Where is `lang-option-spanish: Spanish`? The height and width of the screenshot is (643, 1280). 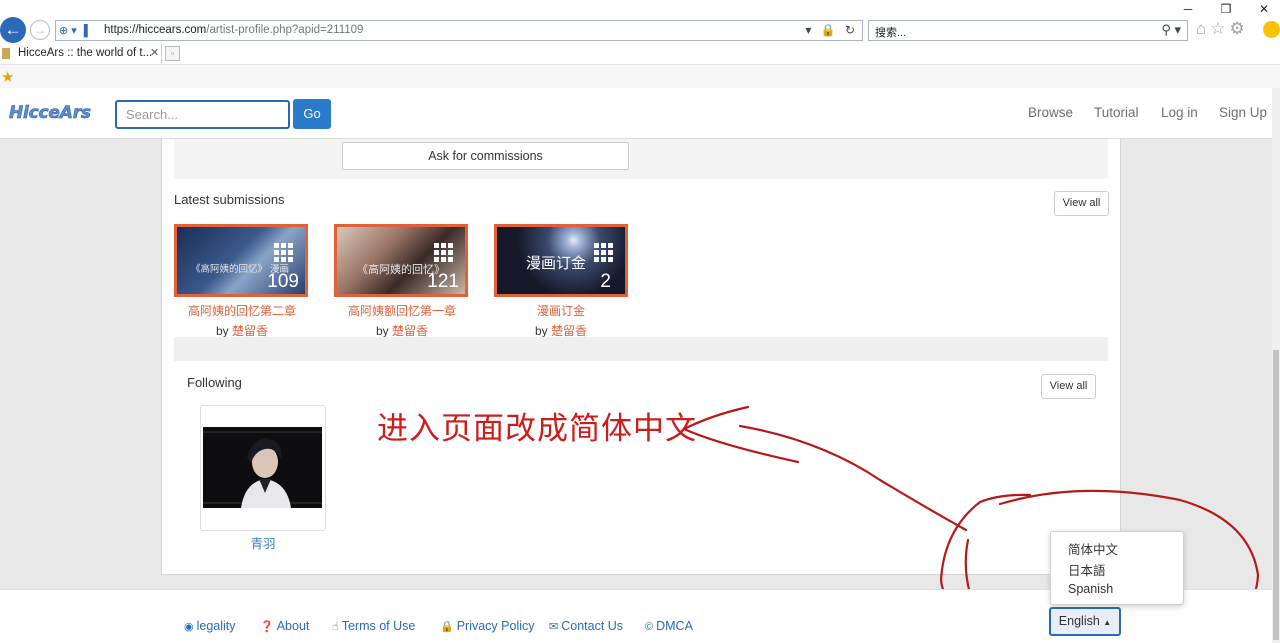 lang-option-spanish: Spanish is located at coordinates (1090, 589).